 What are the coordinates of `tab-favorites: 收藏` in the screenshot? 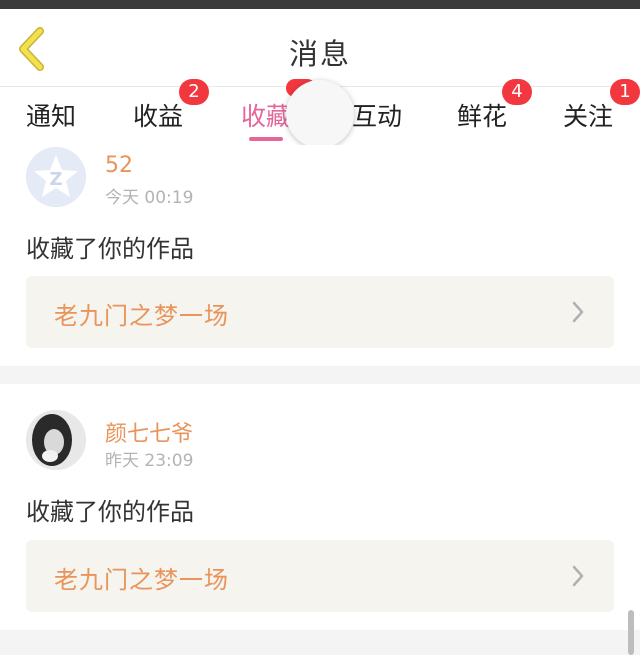 It's located at (266, 115).